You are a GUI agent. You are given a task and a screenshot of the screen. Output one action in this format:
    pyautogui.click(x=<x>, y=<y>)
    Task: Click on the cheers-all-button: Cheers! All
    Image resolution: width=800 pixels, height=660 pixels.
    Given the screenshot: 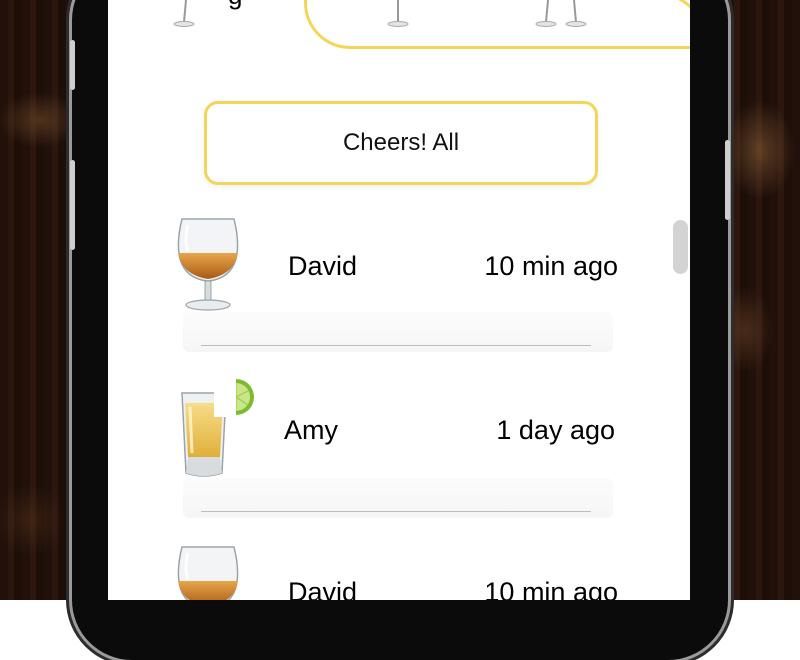 What is the action you would take?
    pyautogui.click(x=401, y=143)
    